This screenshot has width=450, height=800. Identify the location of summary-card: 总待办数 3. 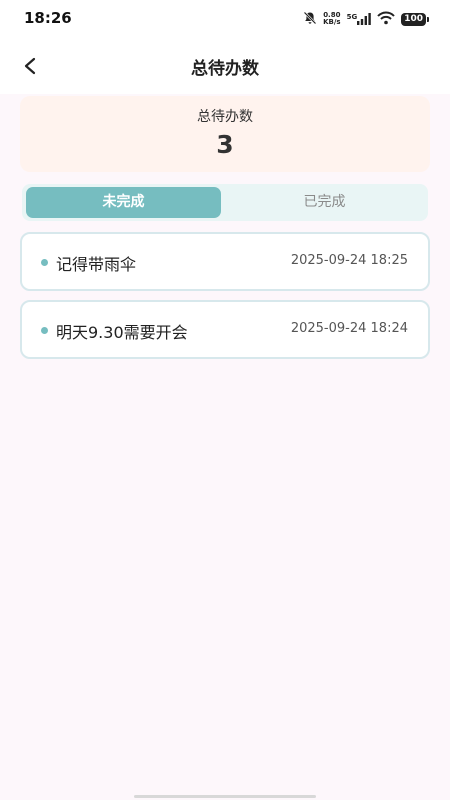
(225, 134).